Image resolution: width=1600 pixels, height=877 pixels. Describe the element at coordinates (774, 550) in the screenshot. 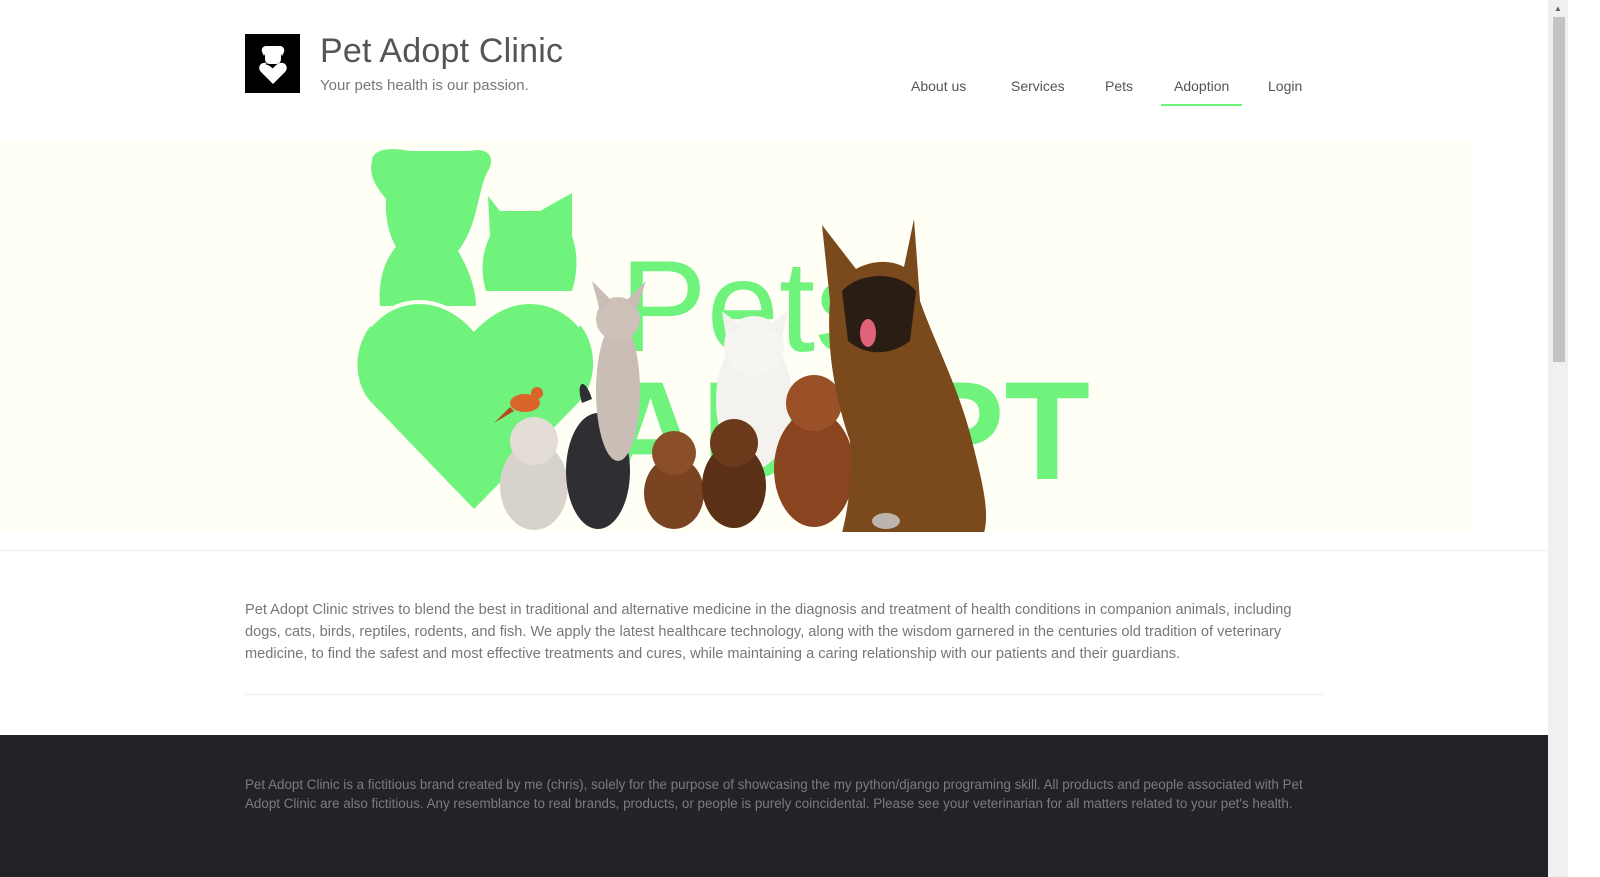

I see `hero-divider` at that location.